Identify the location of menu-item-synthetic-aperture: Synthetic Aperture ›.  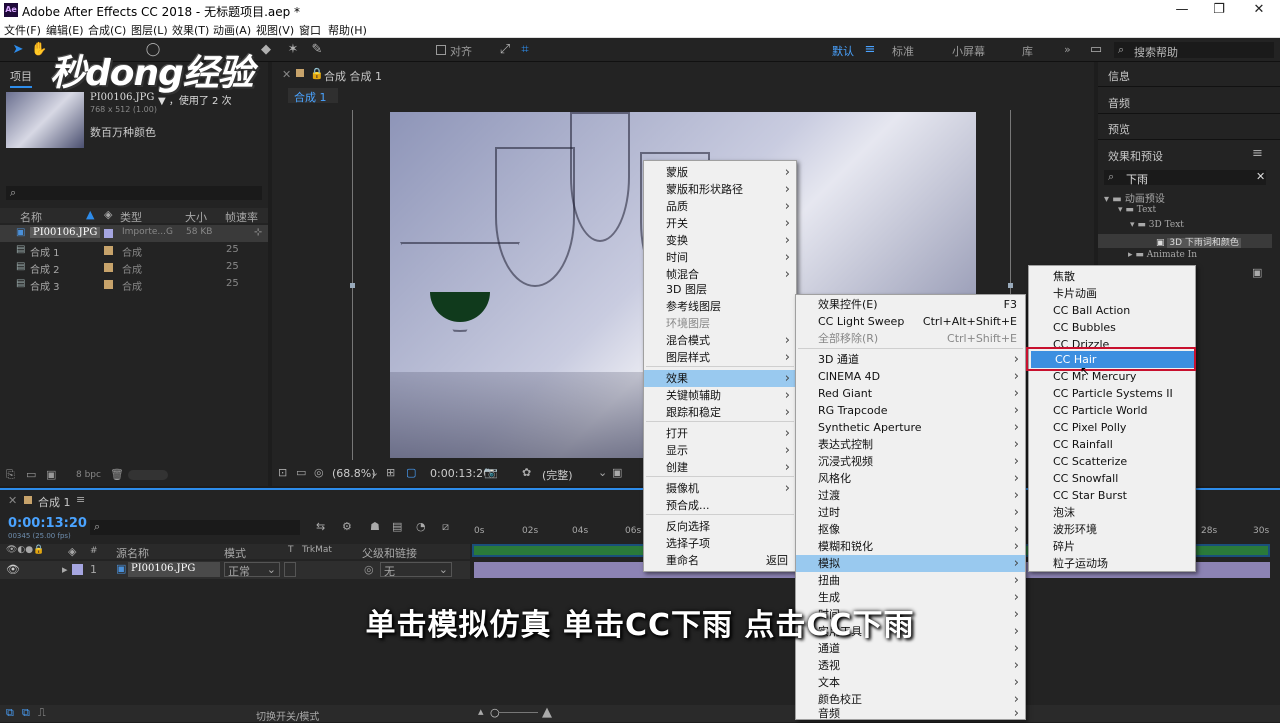
(910, 427).